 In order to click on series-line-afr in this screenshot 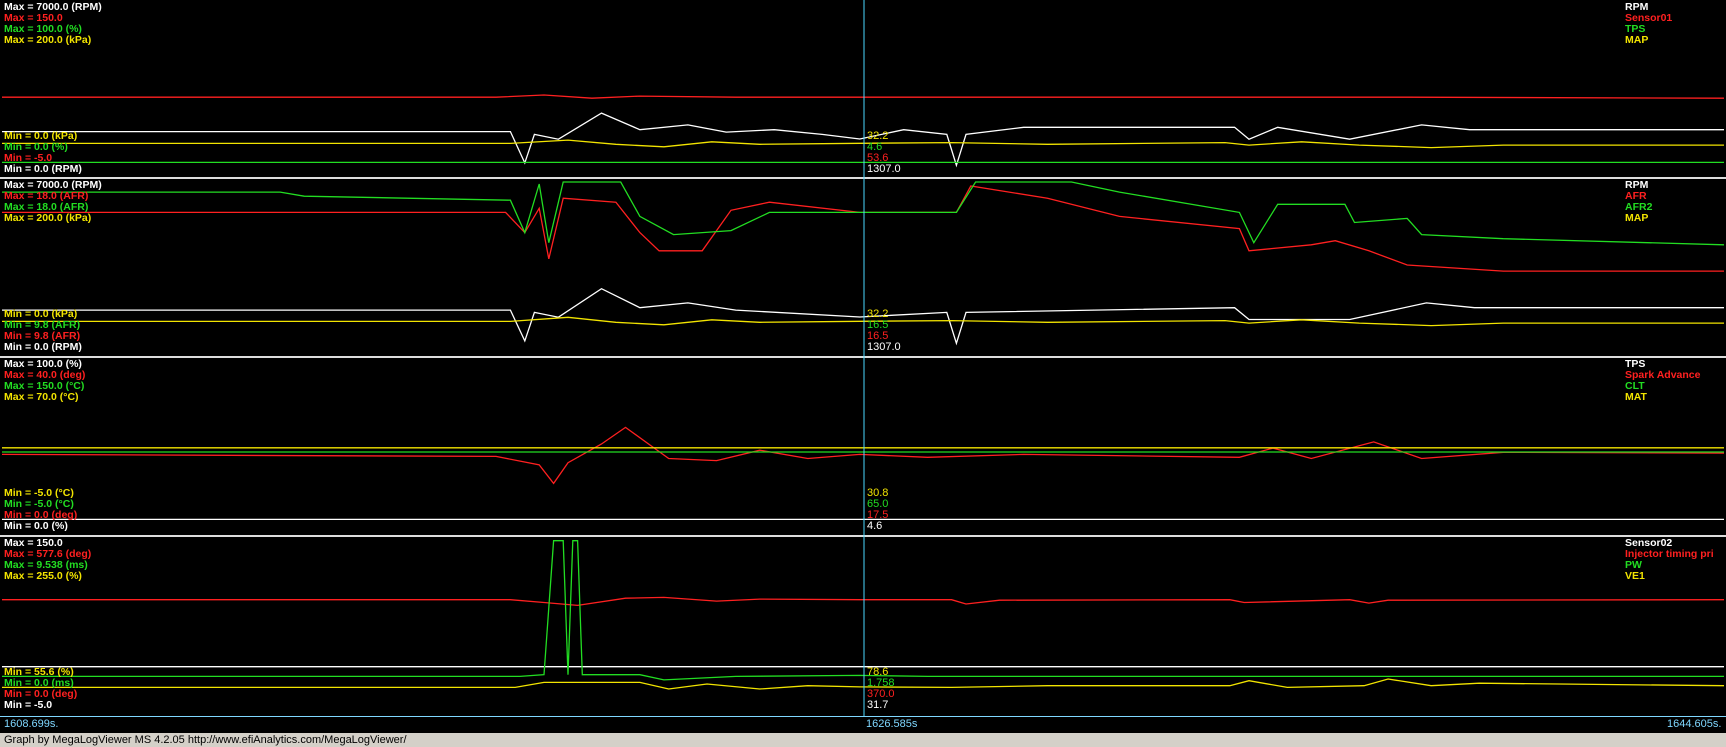, I will do `click(863, 228)`.